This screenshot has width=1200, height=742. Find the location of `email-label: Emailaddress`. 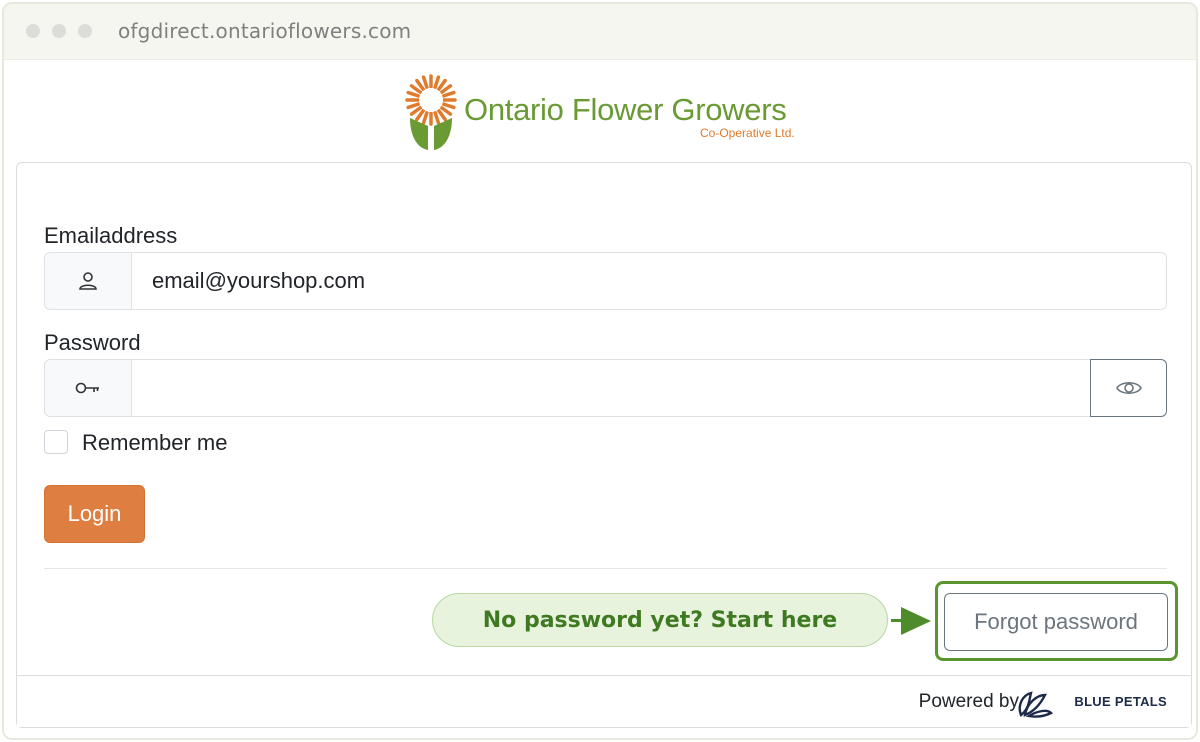

email-label: Emailaddress is located at coordinates (111, 235).